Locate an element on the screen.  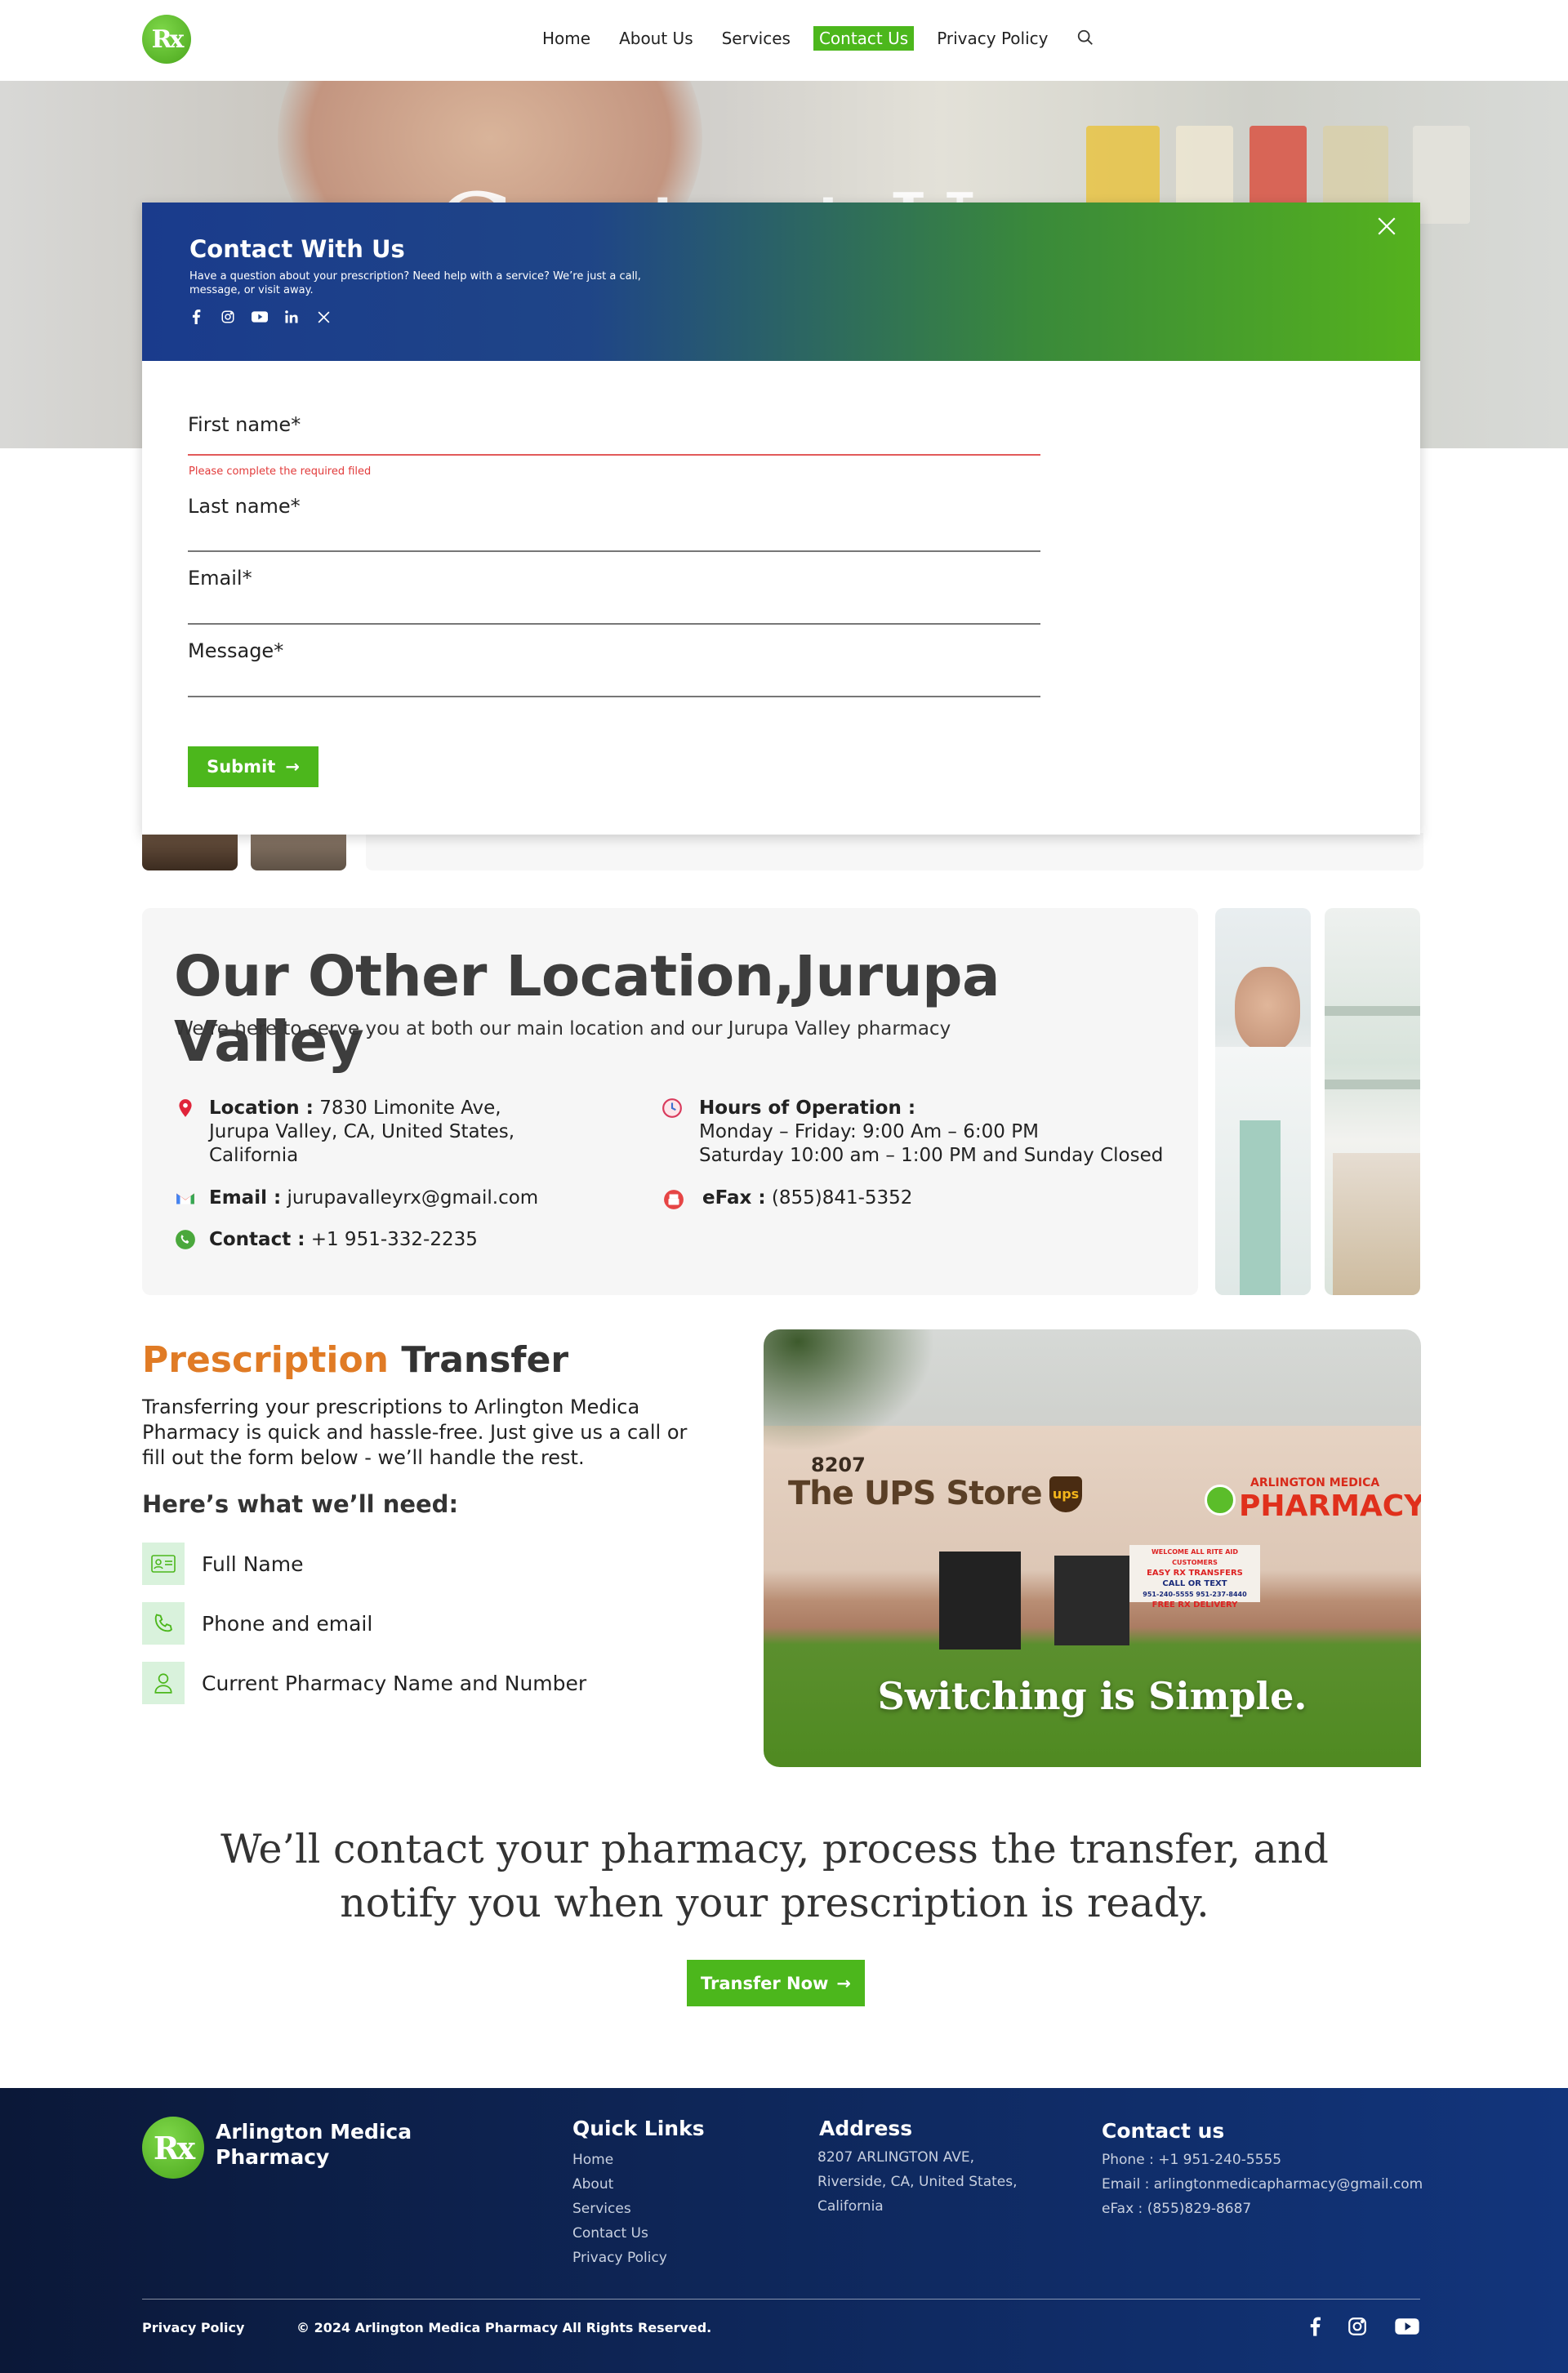
transfer-now-label: Transfer Now is located at coordinates (764, 1983).